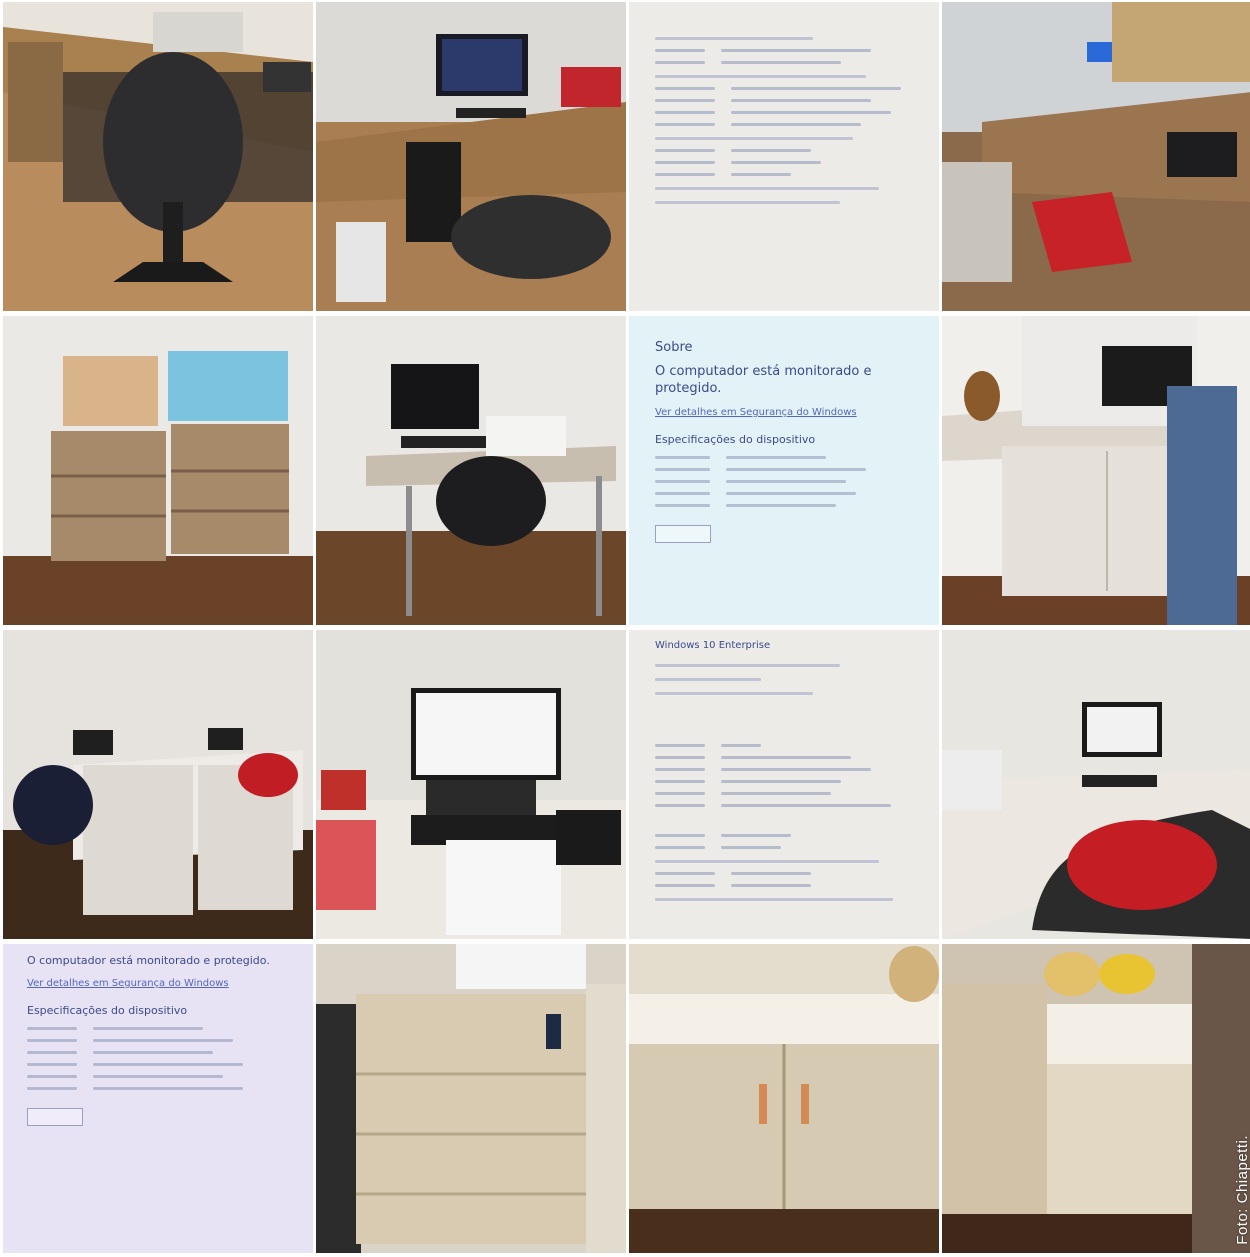  I want to click on photo-filing-cabinet, so click(471, 1098).